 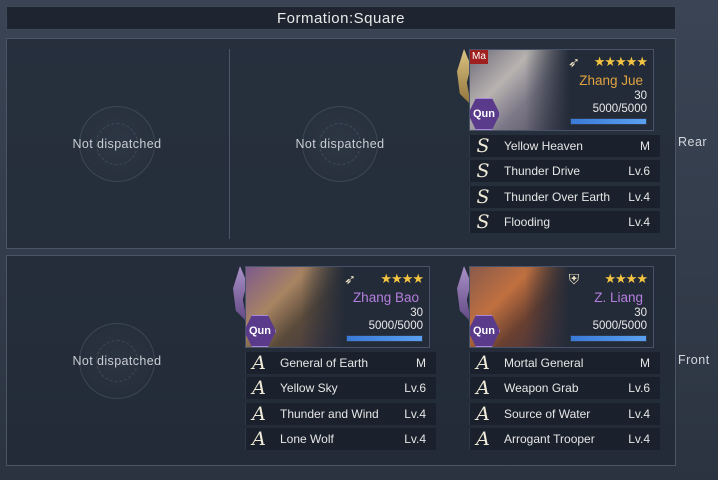 What do you see at coordinates (543, 146) in the screenshot?
I see `skill-name: Yellow Heaven` at bounding box center [543, 146].